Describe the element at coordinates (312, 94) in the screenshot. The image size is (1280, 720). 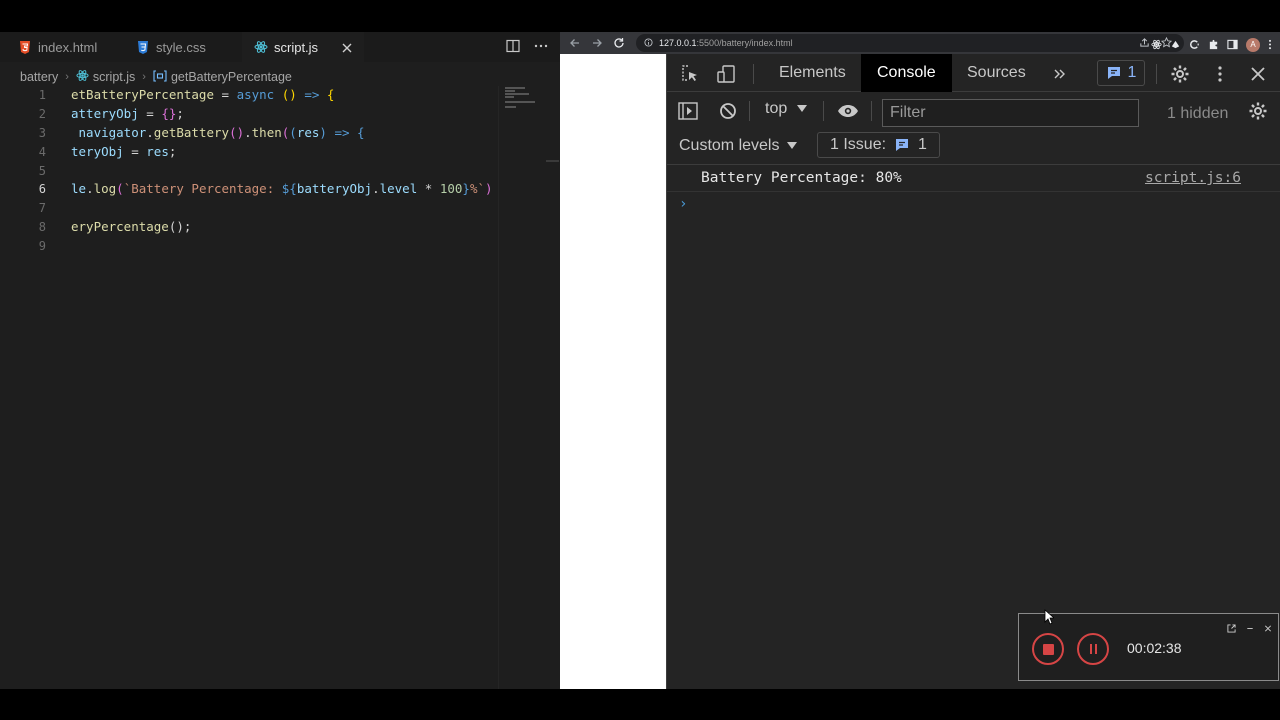
I see `code-token: =>` at that location.